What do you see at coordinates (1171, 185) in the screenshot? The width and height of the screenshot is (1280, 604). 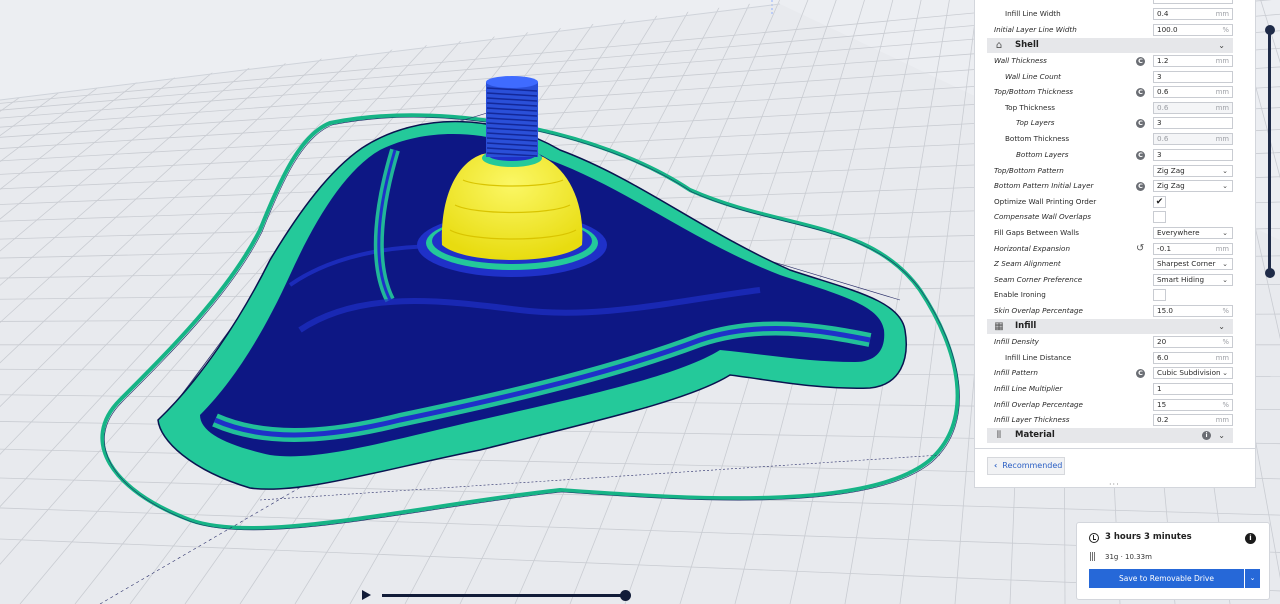 I see `setting-value: Zig Zag` at bounding box center [1171, 185].